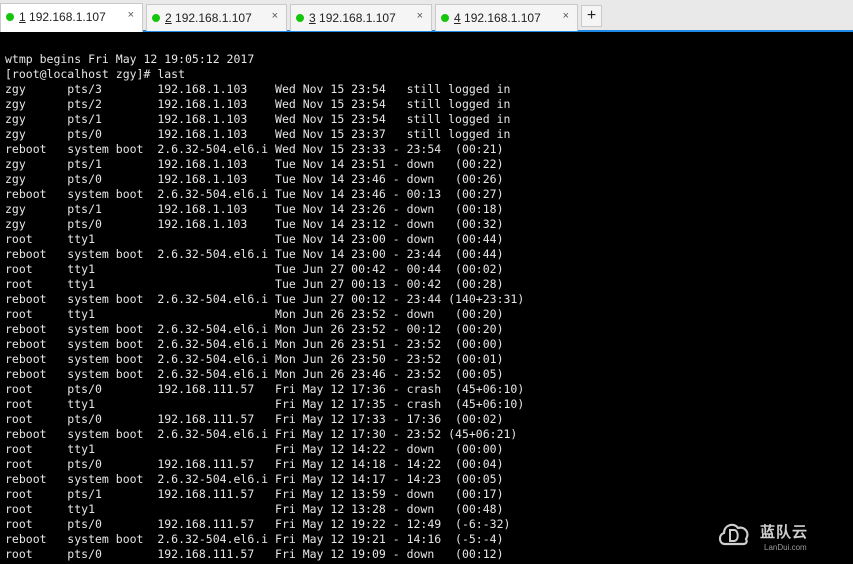 The height and width of the screenshot is (564, 853). I want to click on watermark-brand: 蓝队云, so click(784, 532).